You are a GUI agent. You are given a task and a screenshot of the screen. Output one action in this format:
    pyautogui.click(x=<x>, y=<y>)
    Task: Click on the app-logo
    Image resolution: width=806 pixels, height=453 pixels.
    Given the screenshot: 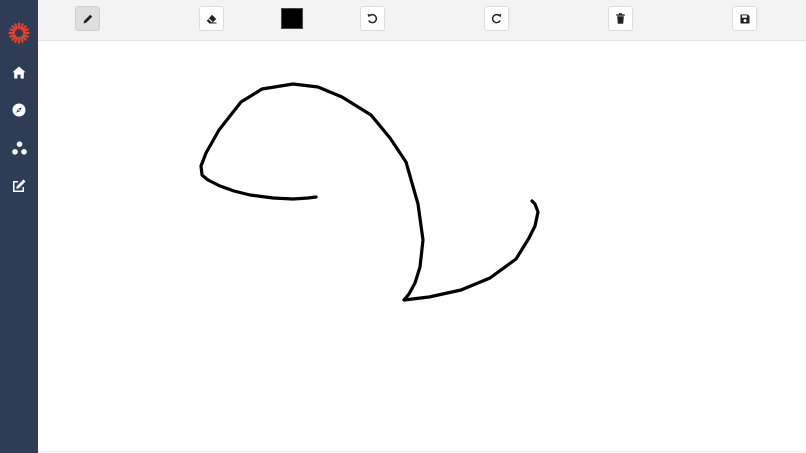 What is the action you would take?
    pyautogui.click(x=19, y=33)
    